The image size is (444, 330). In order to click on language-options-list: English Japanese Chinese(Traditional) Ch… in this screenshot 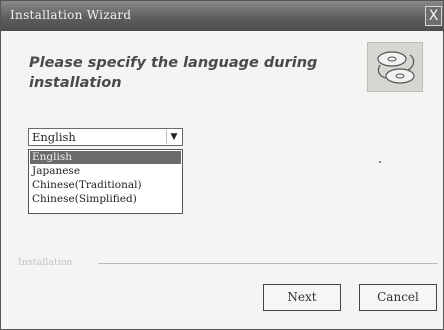, I will do `click(105, 181)`.